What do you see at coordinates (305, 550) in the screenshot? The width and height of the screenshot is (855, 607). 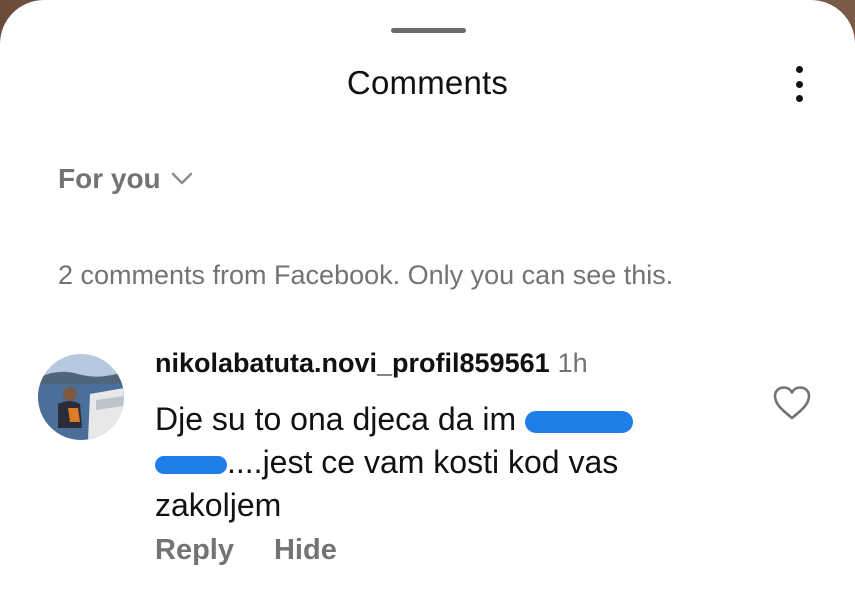 I see `hide-button: Hide` at bounding box center [305, 550].